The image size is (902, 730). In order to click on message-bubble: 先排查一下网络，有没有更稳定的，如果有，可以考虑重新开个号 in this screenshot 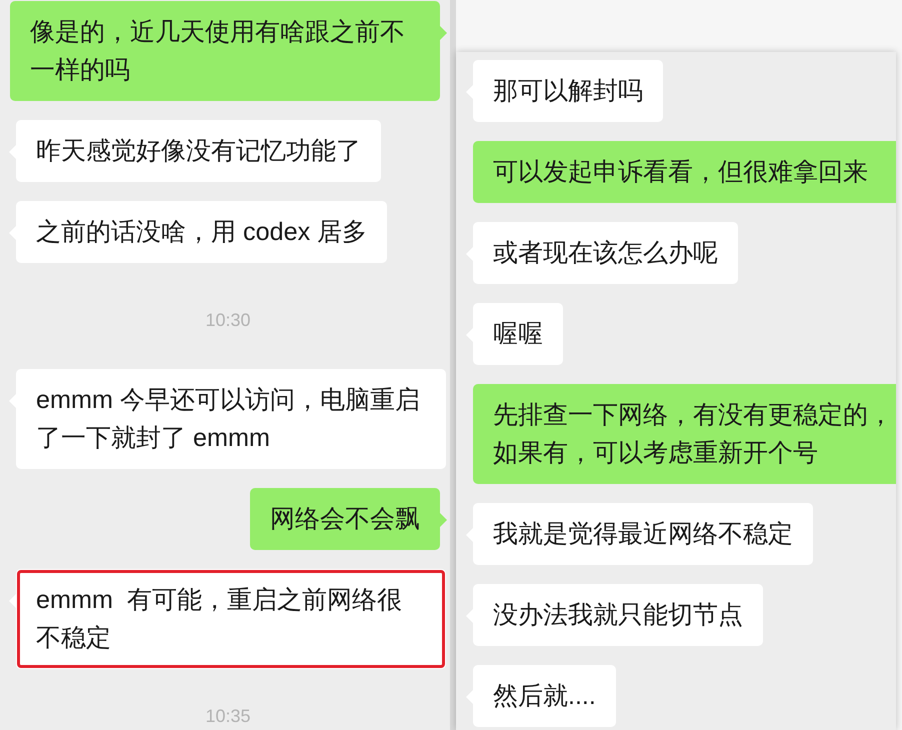, I will do `click(684, 434)`.